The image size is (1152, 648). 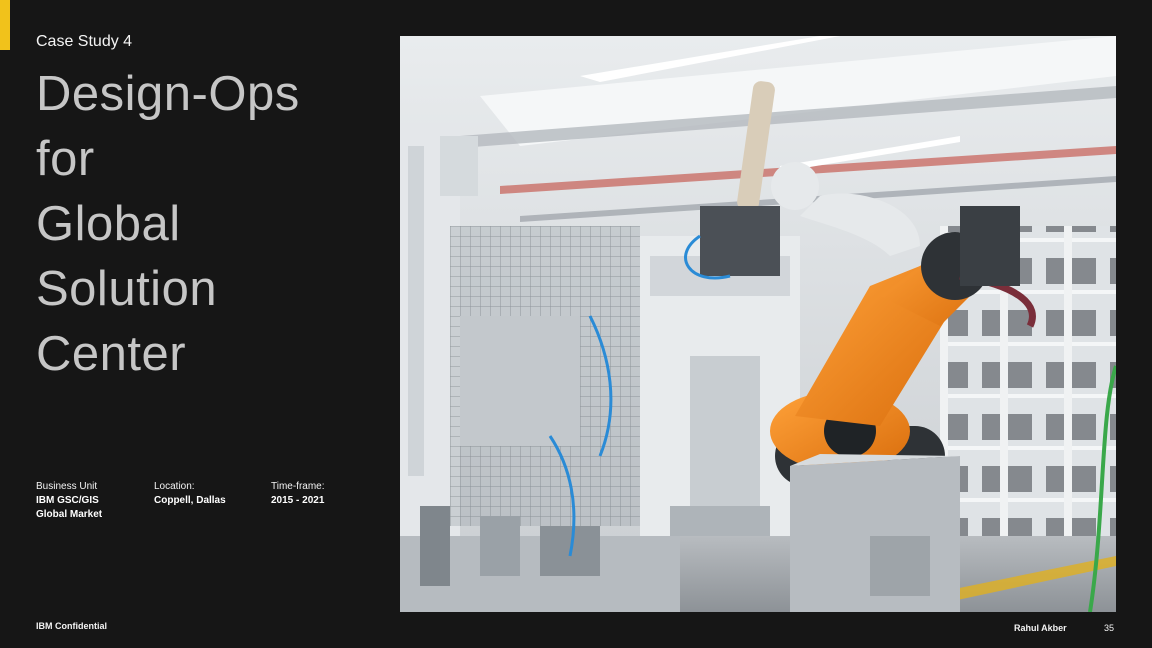 I want to click on page-number: 35, so click(x=1109, y=628).